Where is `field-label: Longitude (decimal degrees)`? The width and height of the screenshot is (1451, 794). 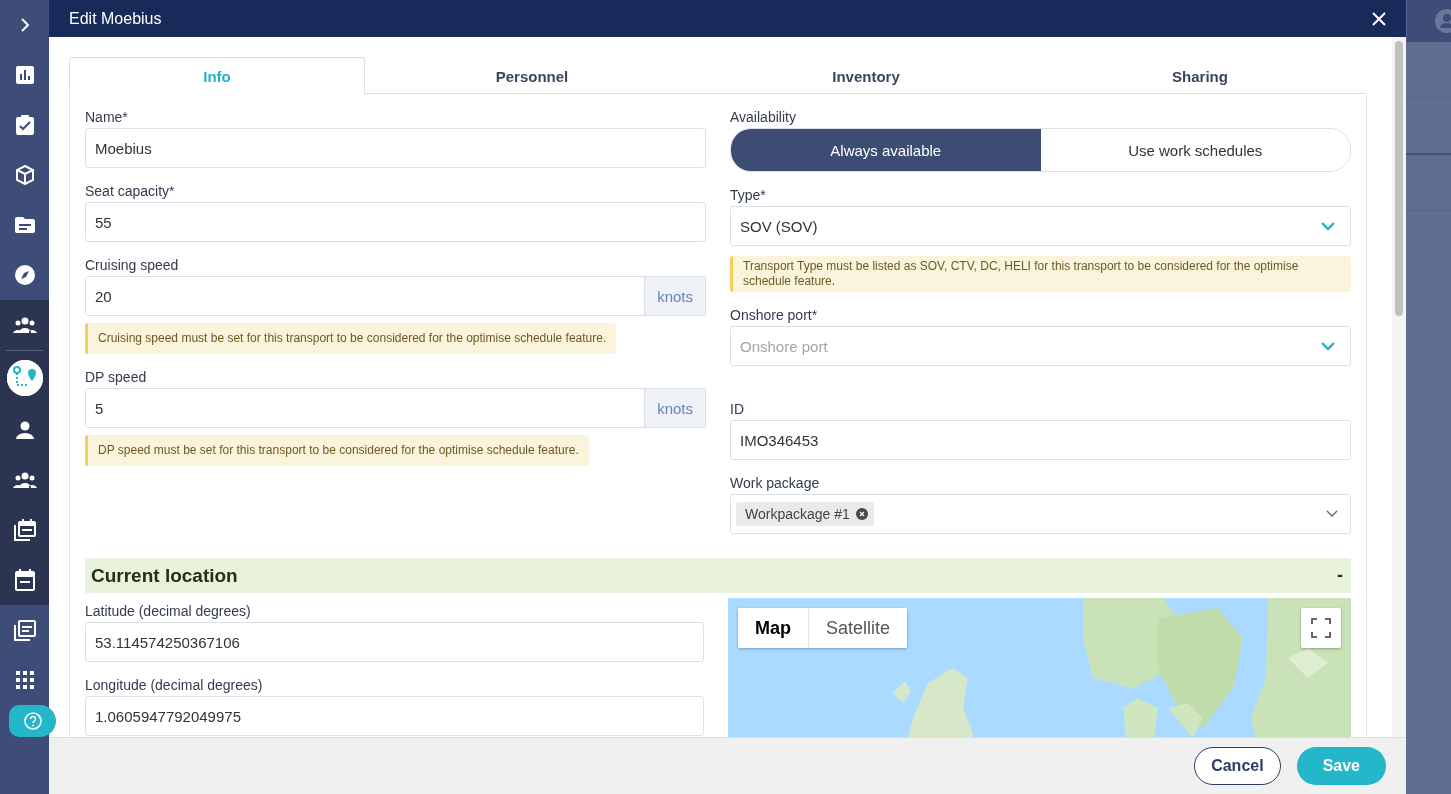
field-label: Longitude (decimal degrees) is located at coordinates (174, 685).